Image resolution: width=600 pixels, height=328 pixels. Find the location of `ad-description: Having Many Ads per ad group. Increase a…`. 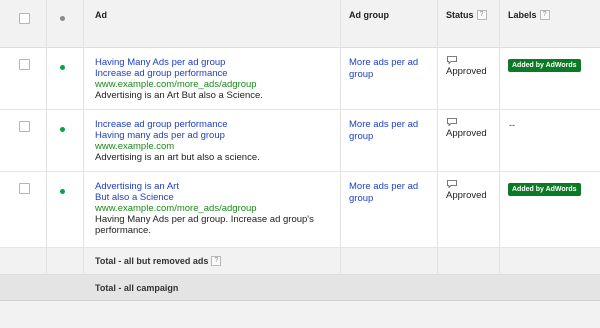

ad-description: Having Many Ads per ad group. Increase a… is located at coordinates (204, 225).